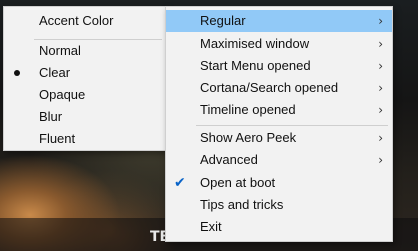 The image size is (418, 251). Describe the element at coordinates (279, 160) in the screenshot. I see `menu-item-advanced: Advanced ›` at that location.